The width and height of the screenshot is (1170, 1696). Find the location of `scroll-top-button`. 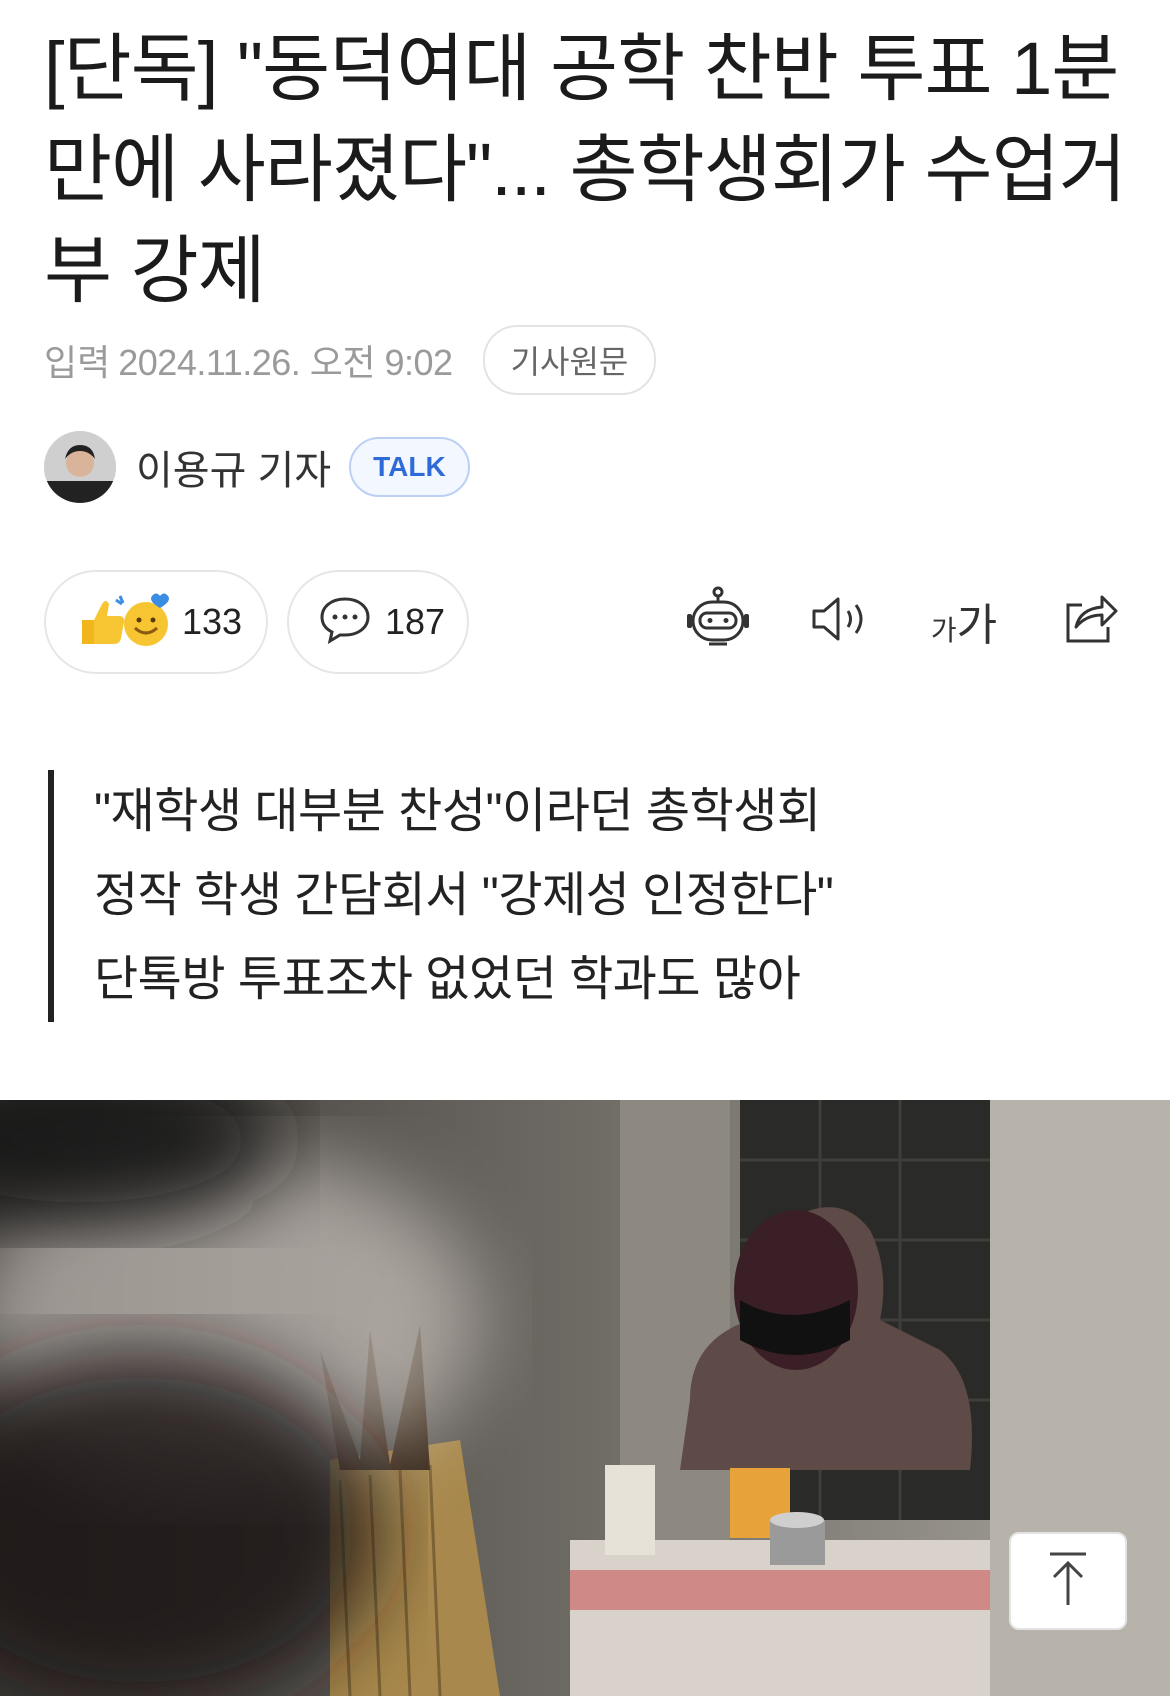

scroll-top-button is located at coordinates (1068, 1581).